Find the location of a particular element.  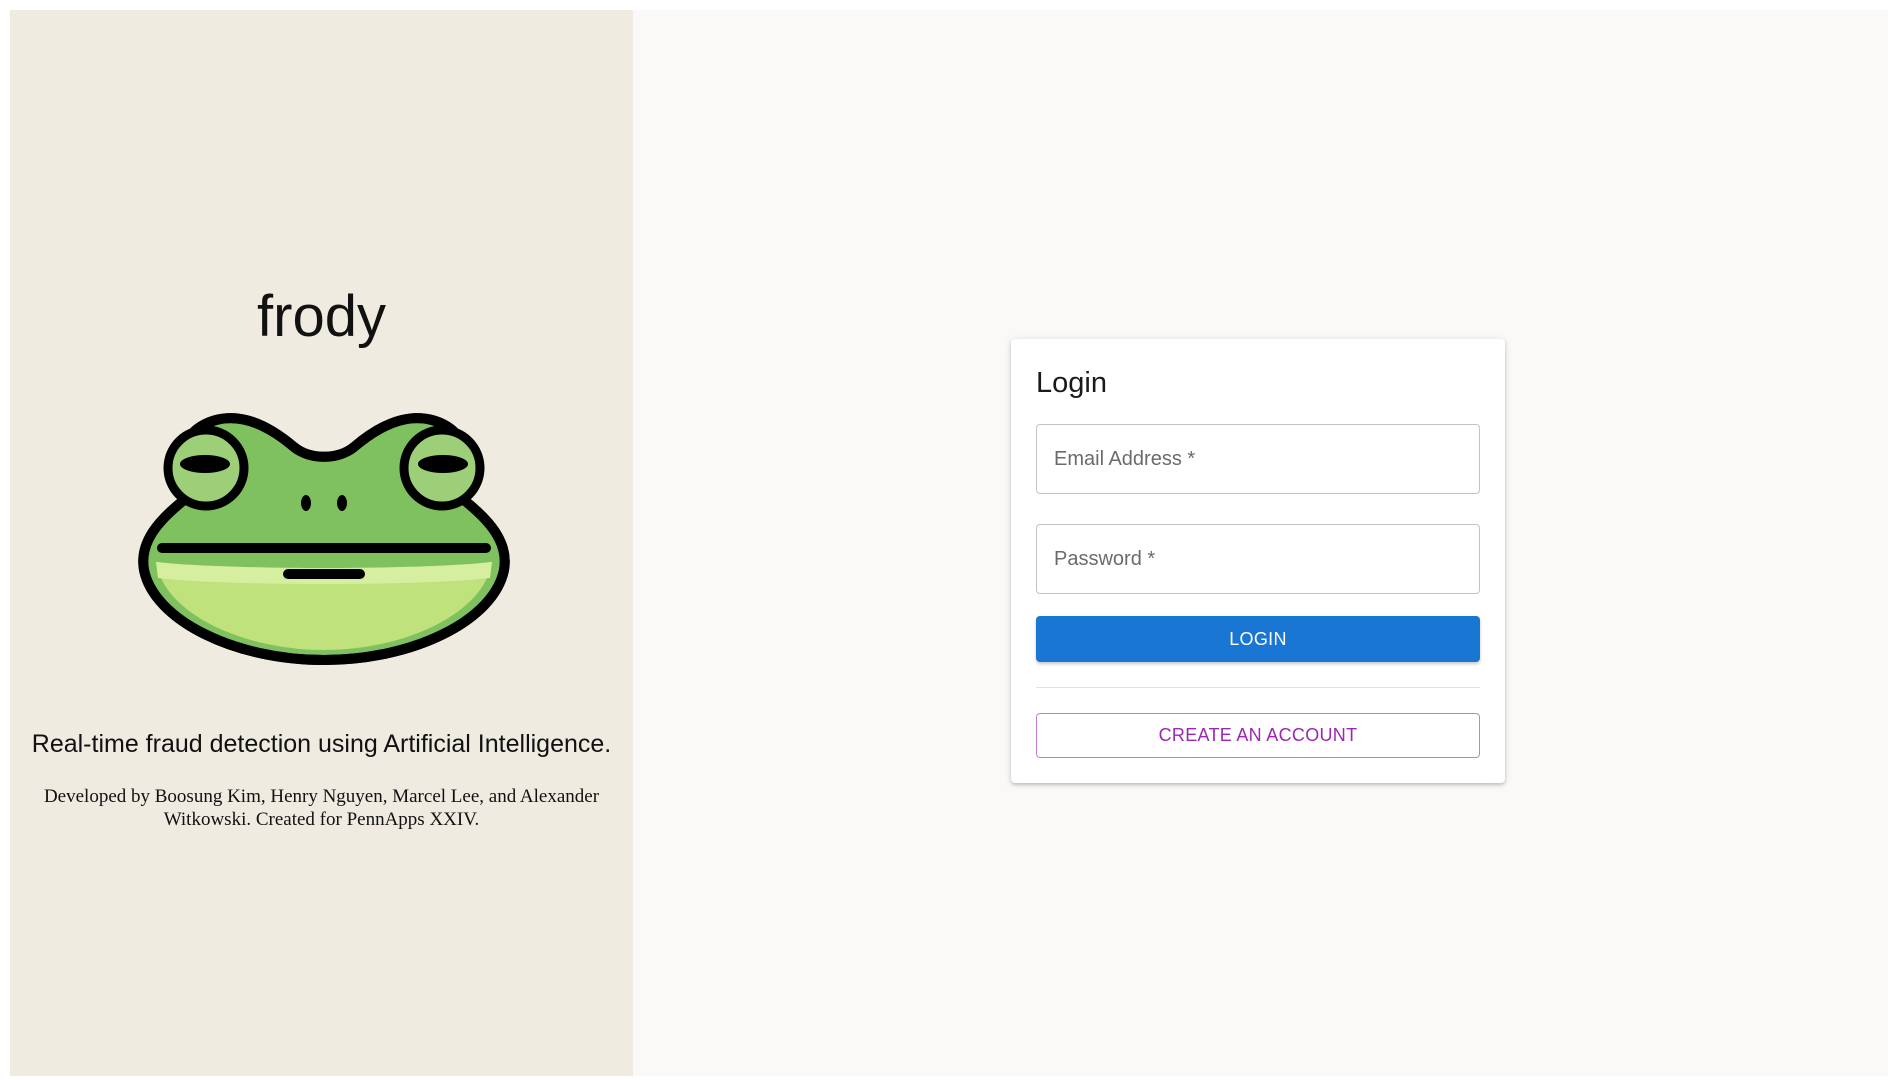

email-field is located at coordinates (1258, 459).